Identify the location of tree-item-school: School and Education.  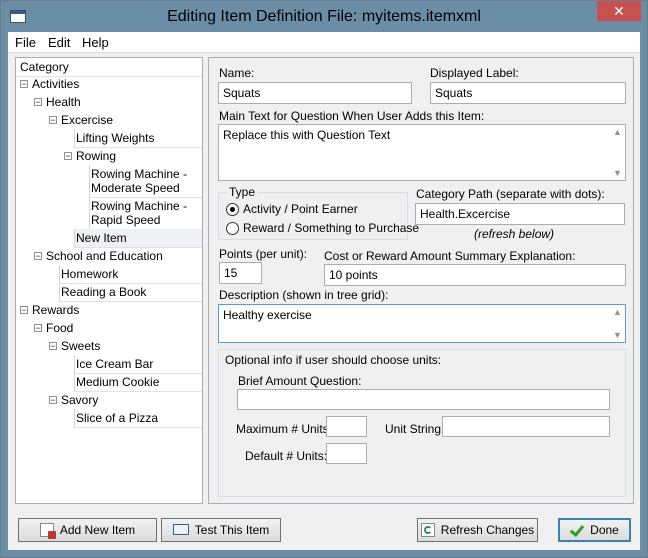
(103, 256).